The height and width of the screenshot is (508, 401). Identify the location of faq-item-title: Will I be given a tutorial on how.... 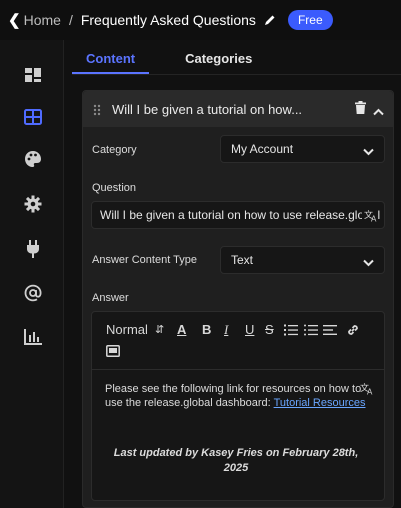
(207, 109).